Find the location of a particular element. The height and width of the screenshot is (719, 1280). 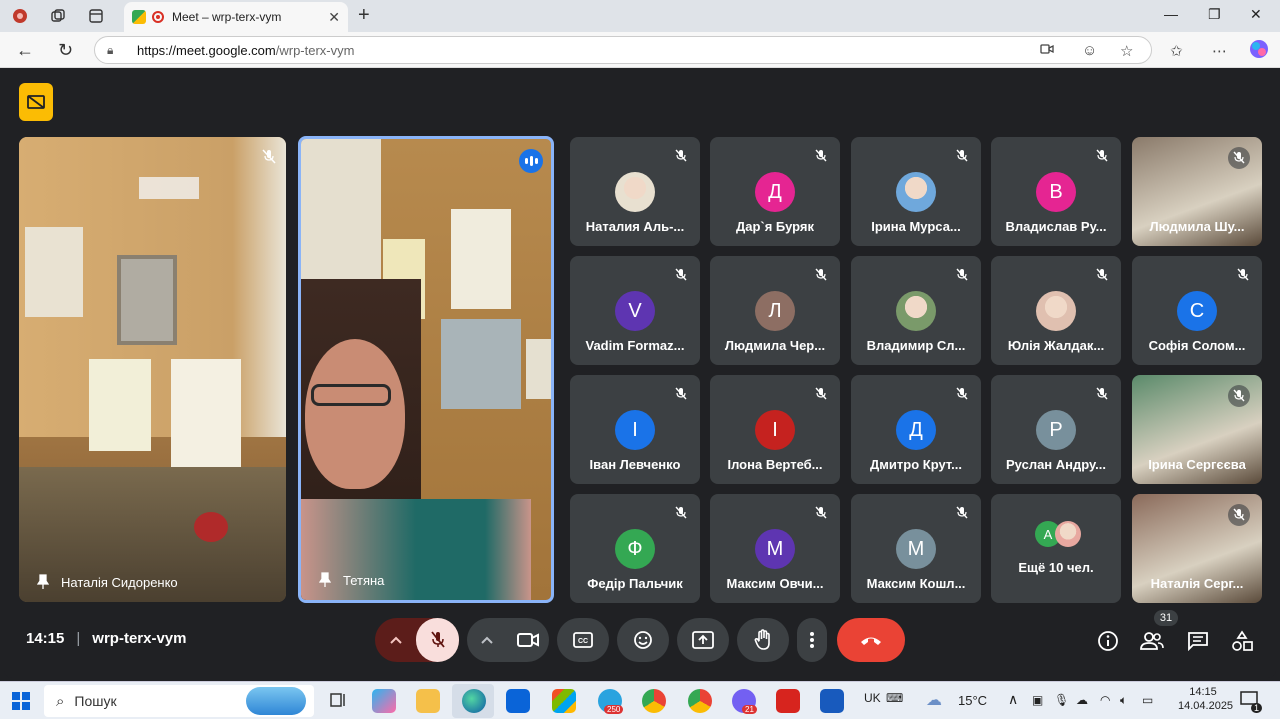

keyboard-icon: ⌨ is located at coordinates (894, 698).